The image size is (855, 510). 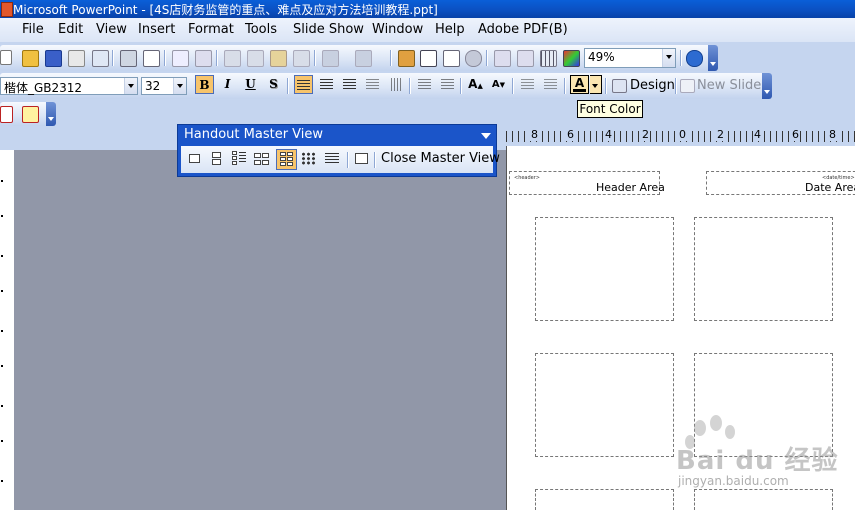 I want to click on zoom-combo: 49%, so click(x=630, y=58).